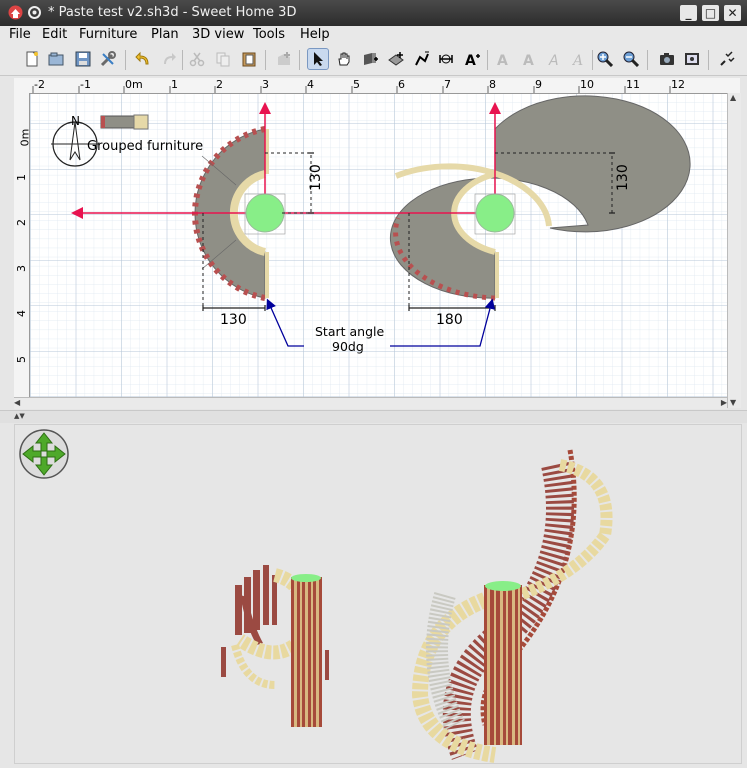 This screenshot has width=747, height=768. I want to click on scroll-up-arrow-icon: ▲, so click(734, 98).